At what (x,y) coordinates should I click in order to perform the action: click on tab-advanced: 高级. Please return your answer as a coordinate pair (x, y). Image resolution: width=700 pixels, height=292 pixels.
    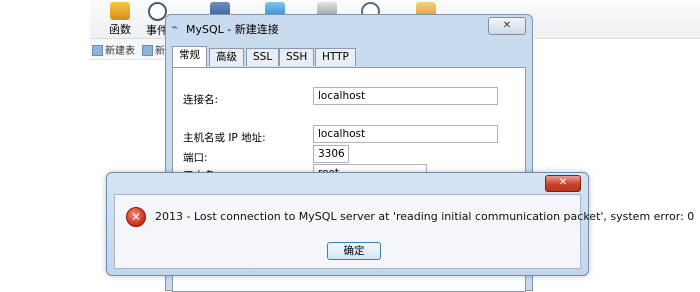
    Looking at the image, I should click on (226, 57).